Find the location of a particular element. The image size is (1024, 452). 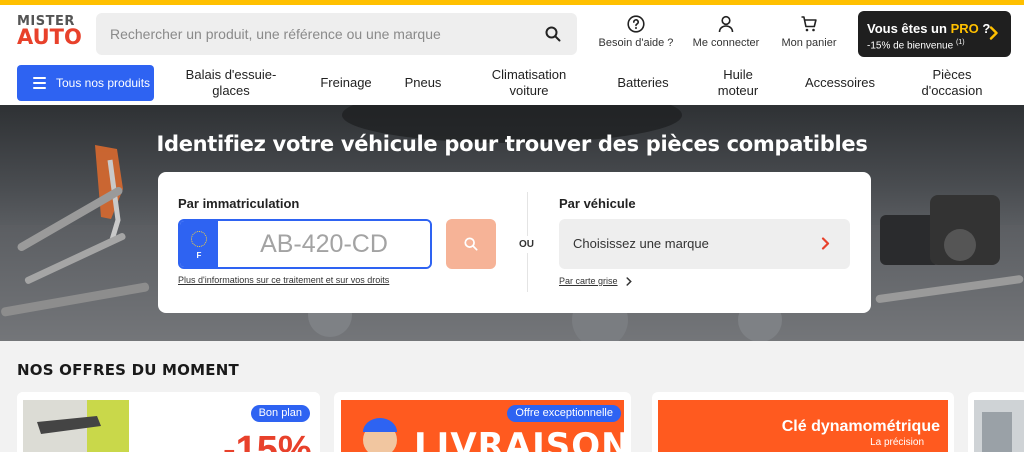

vehicle-section-heading: Par véhicule is located at coordinates (597, 203).